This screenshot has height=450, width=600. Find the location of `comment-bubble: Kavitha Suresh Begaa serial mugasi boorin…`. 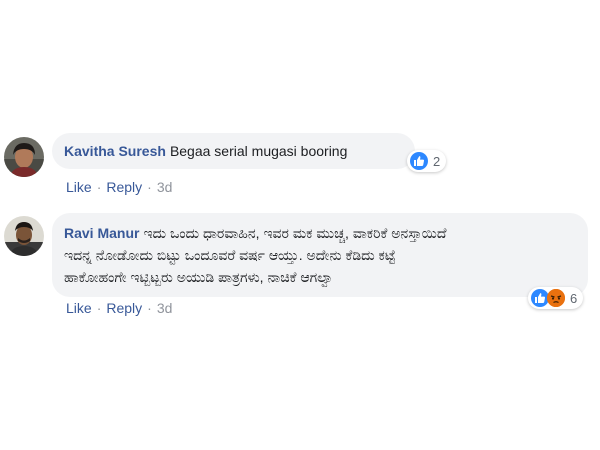

comment-bubble: Kavitha Suresh Begaa serial mugasi boorin… is located at coordinates (233, 151).